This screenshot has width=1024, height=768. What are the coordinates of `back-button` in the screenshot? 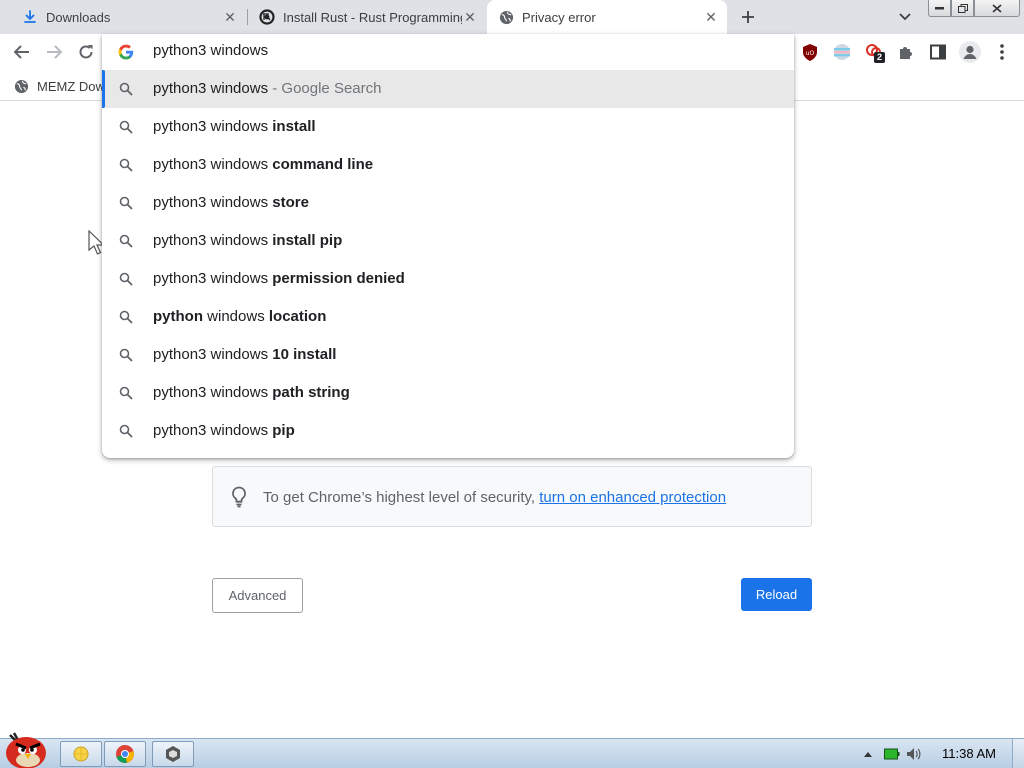 It's located at (22, 52).